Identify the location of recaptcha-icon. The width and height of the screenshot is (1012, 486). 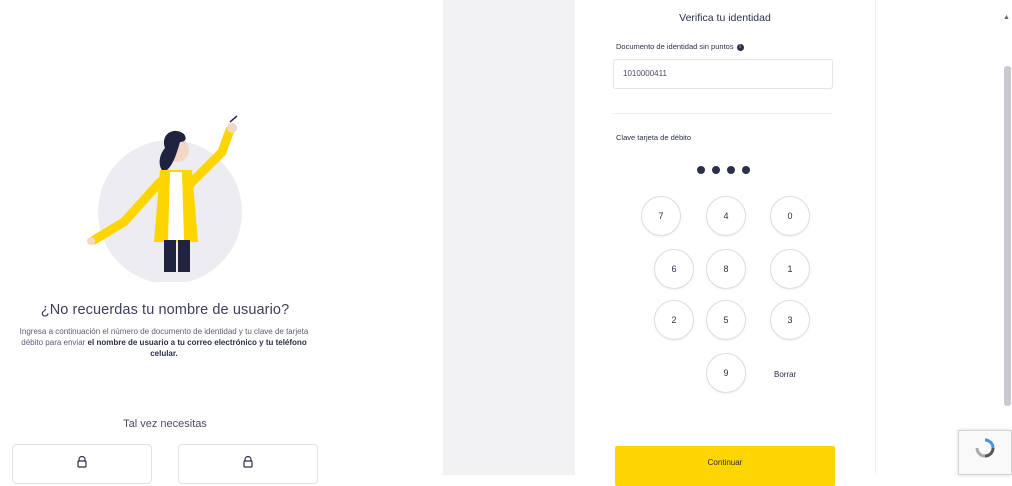
(985, 448).